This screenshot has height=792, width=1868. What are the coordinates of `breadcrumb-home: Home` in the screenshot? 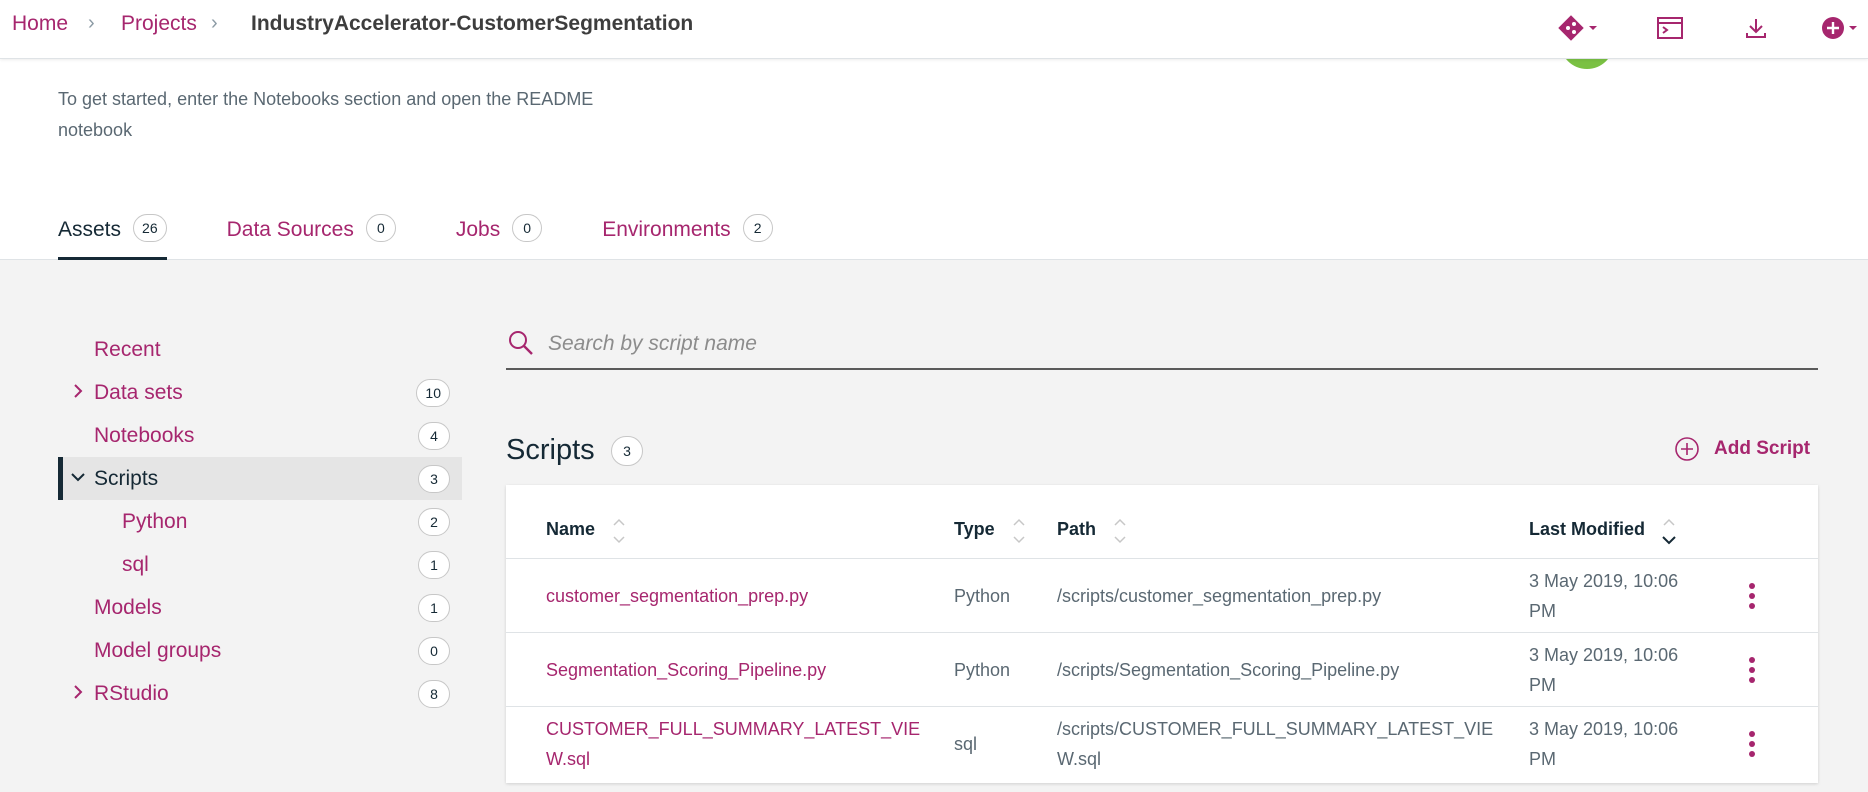 It's located at (40, 24).